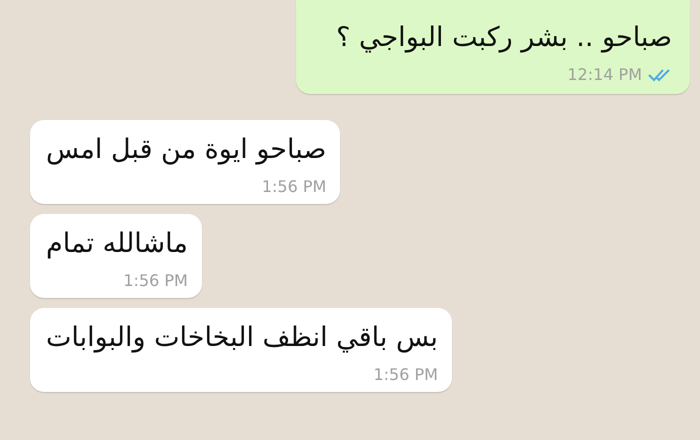  Describe the element at coordinates (117, 243) in the screenshot. I see `message-text: ماشالله تمام` at that location.